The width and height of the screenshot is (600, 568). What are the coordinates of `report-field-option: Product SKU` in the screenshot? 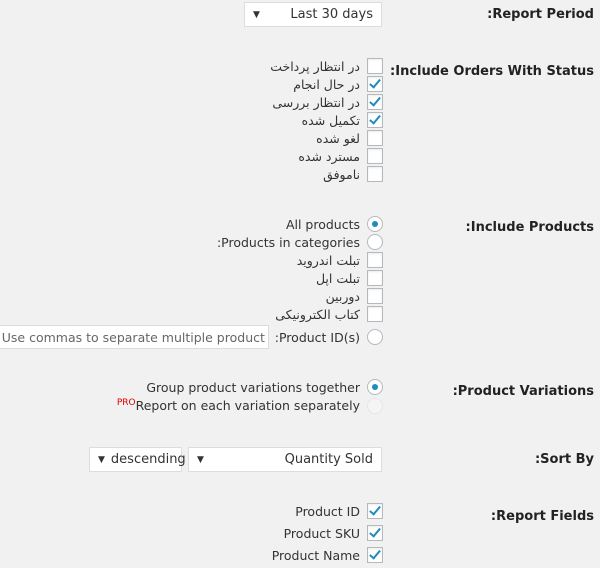 It's located at (333, 533).